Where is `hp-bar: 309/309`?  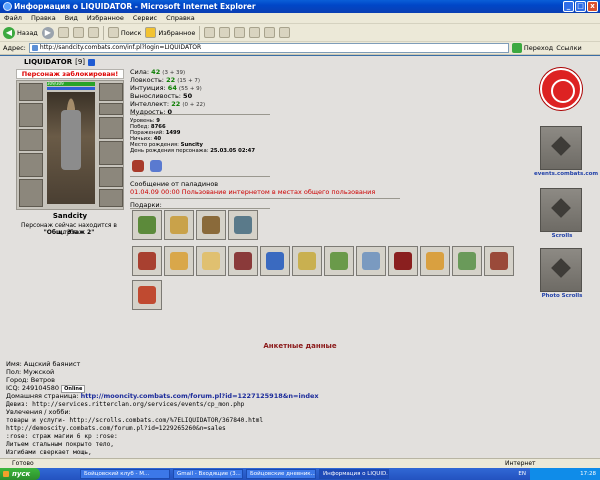 hp-bar: 309/309 is located at coordinates (71, 84).